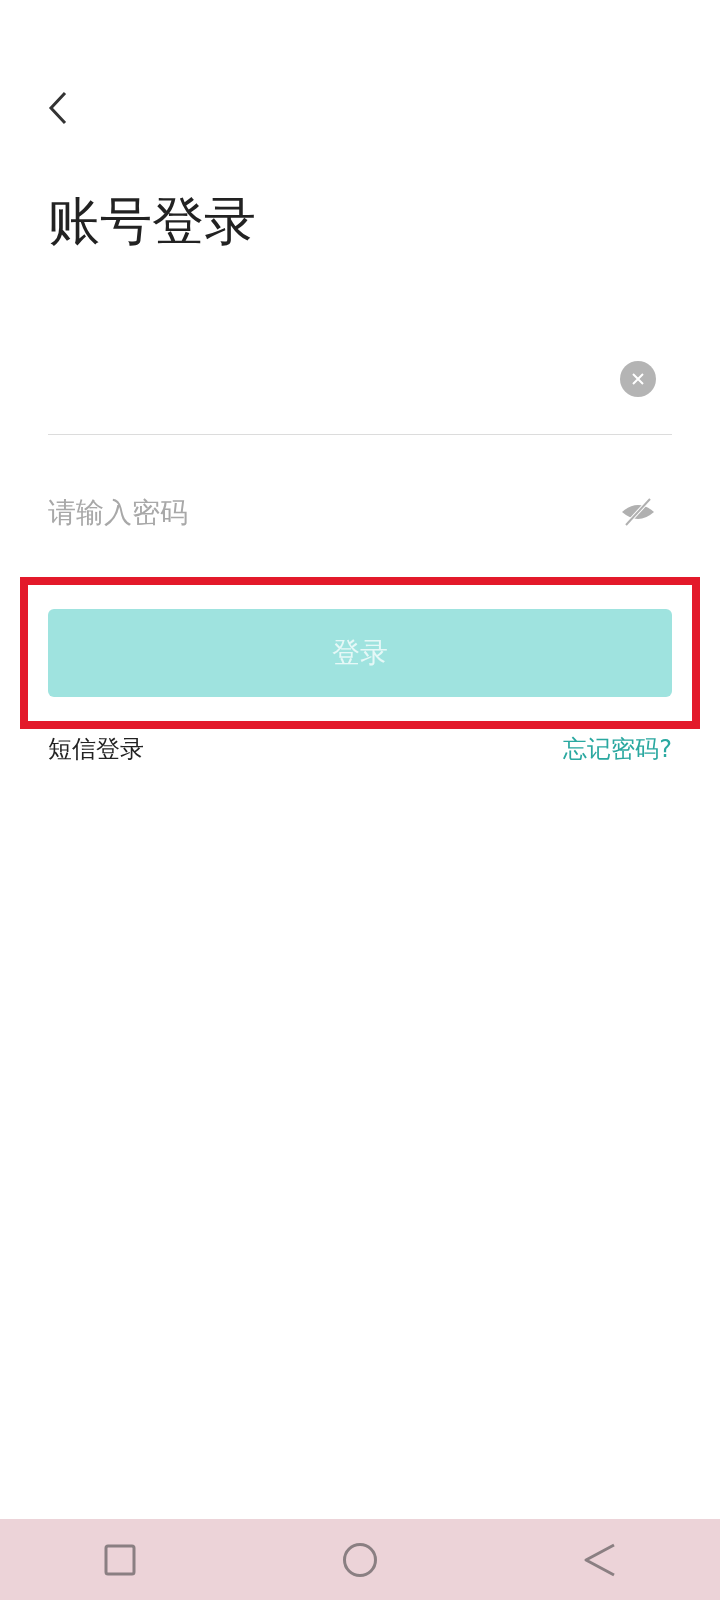  I want to click on chevron-left-icon, so click(58, 108).